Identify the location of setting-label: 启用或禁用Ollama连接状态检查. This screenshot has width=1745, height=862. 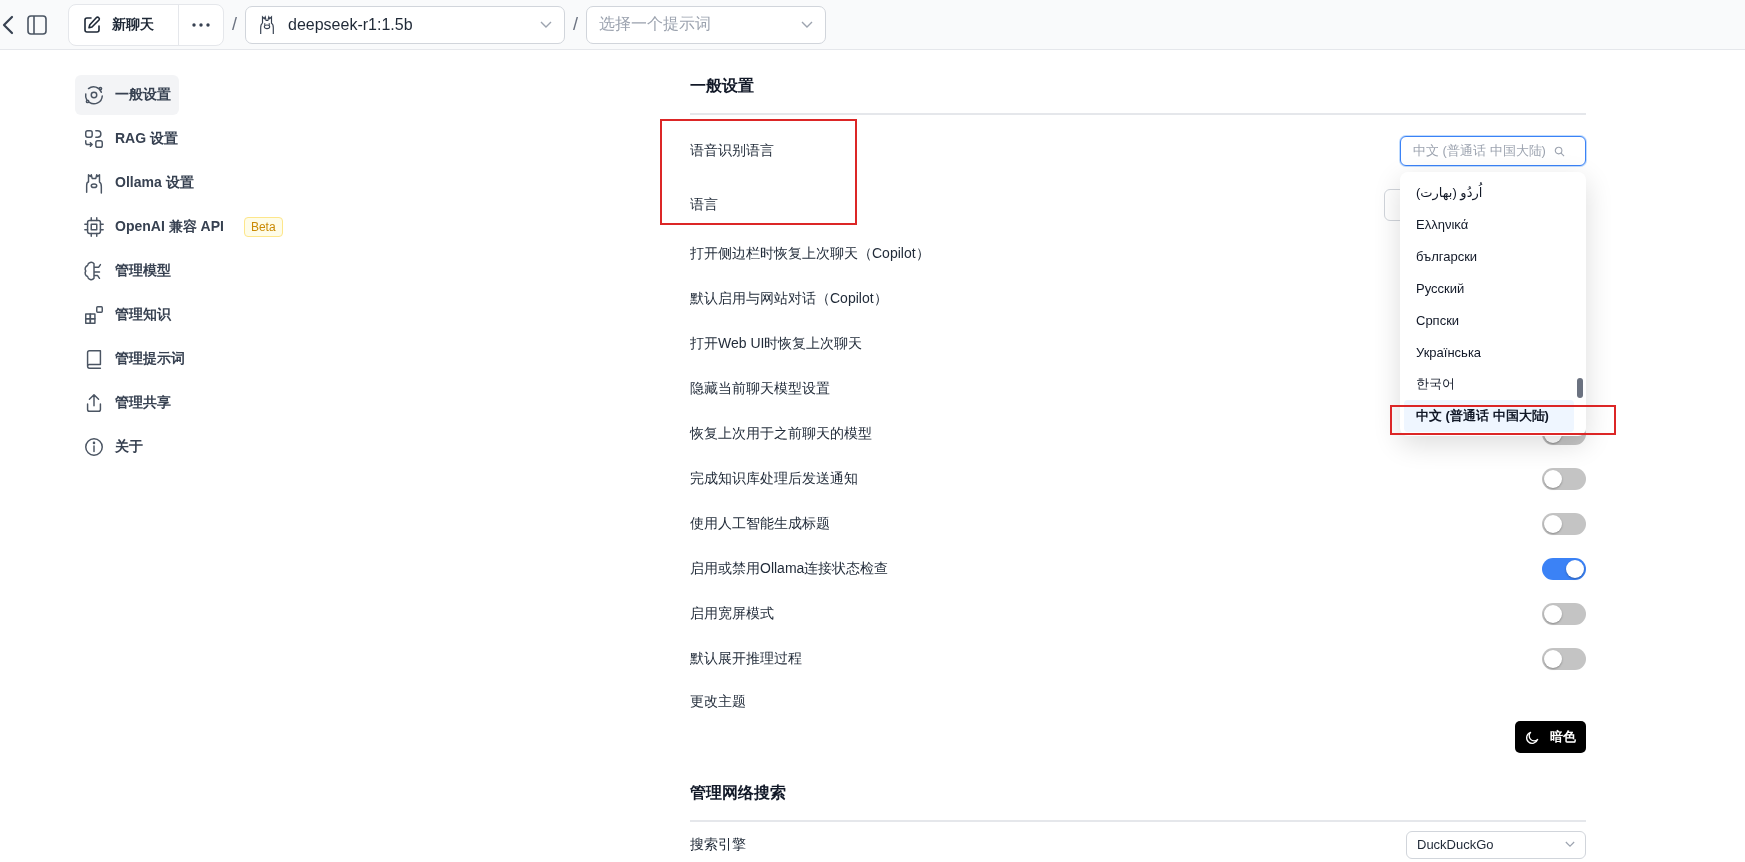
(789, 568).